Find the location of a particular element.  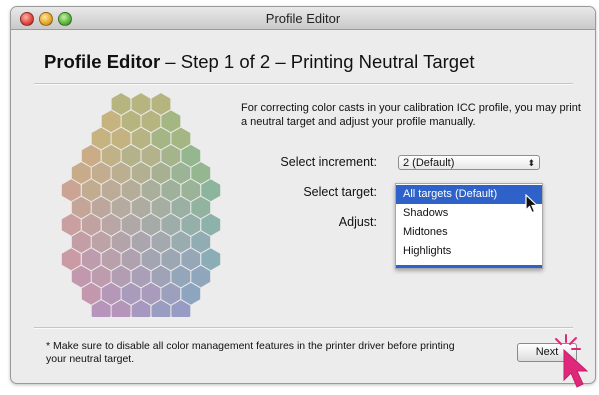

click-pointer-icon is located at coordinates (572, 361).